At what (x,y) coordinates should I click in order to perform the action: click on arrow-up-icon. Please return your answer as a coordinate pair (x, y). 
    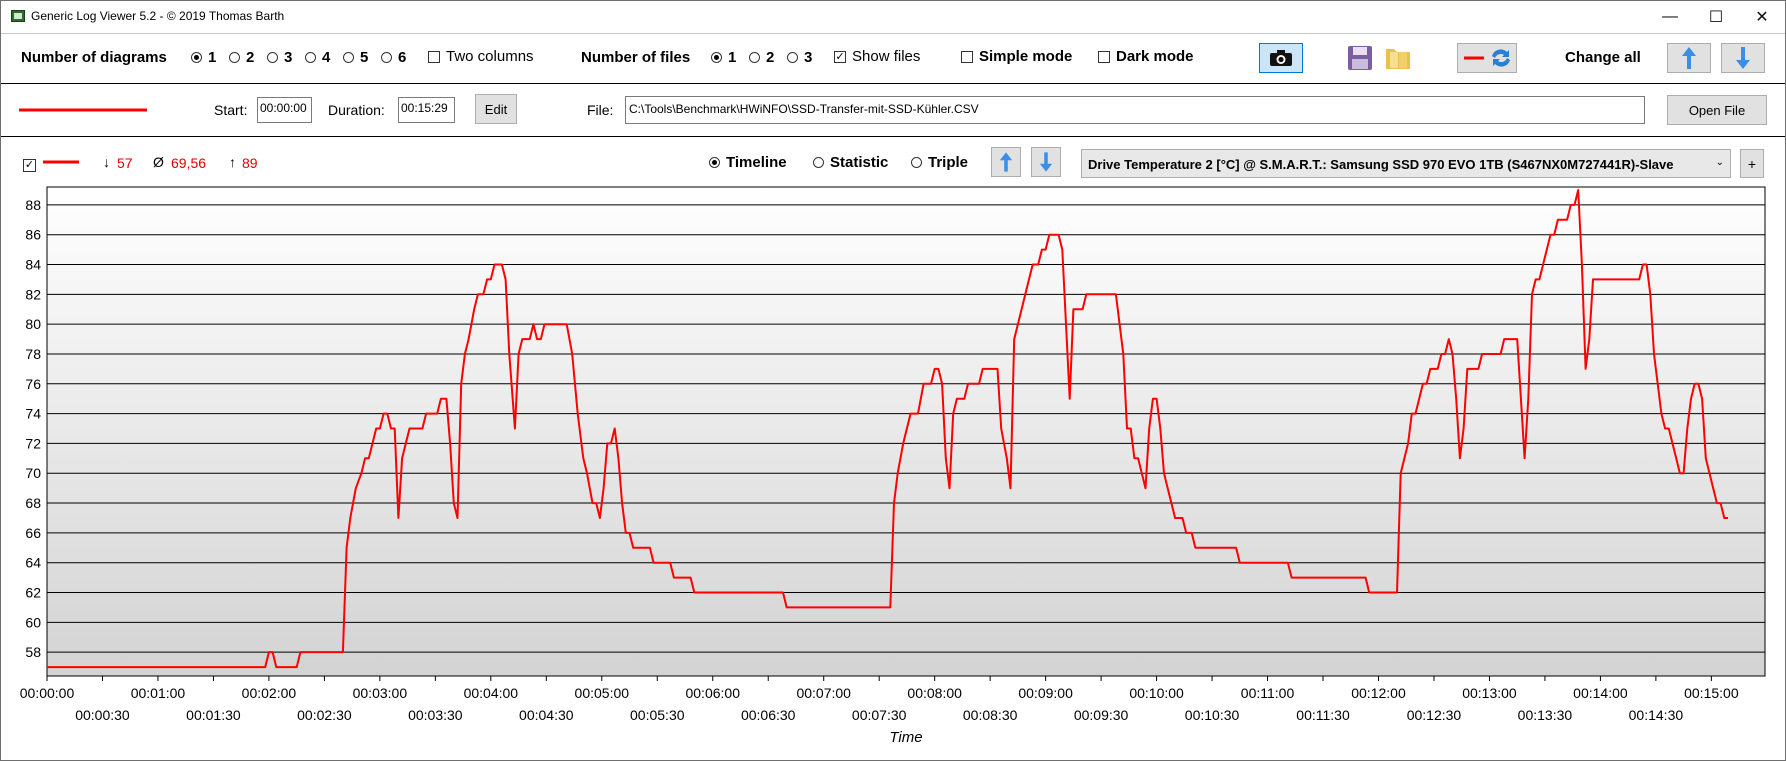
    Looking at the image, I should click on (1689, 58).